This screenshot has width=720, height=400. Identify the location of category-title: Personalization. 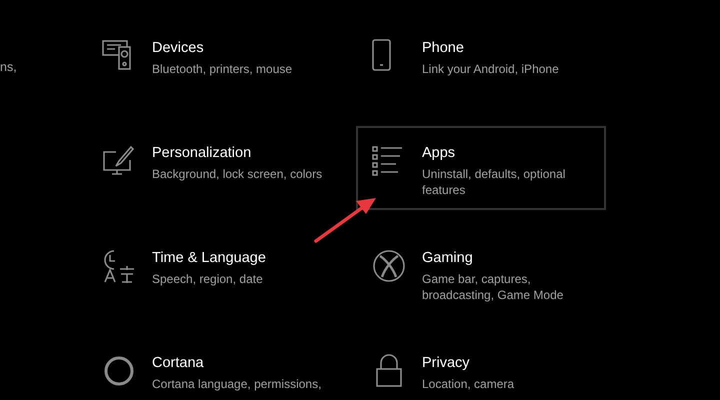
(202, 153).